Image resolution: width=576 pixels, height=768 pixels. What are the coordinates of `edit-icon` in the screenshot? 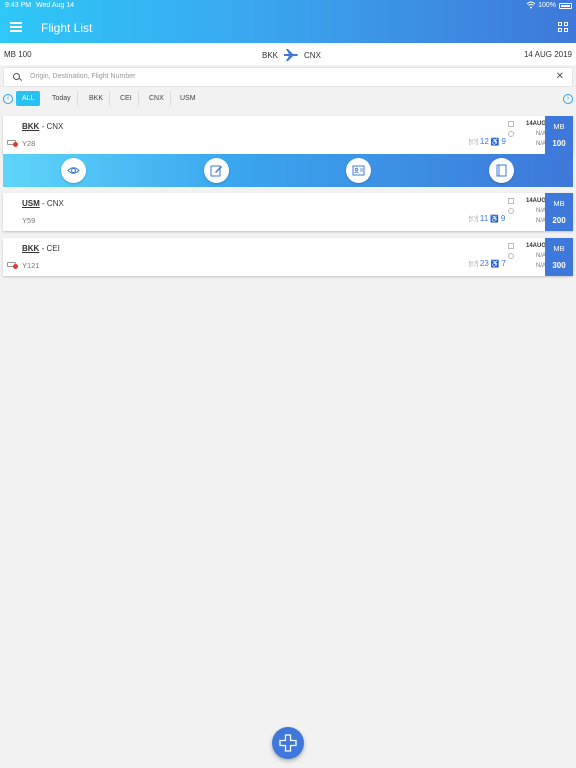 It's located at (216, 171).